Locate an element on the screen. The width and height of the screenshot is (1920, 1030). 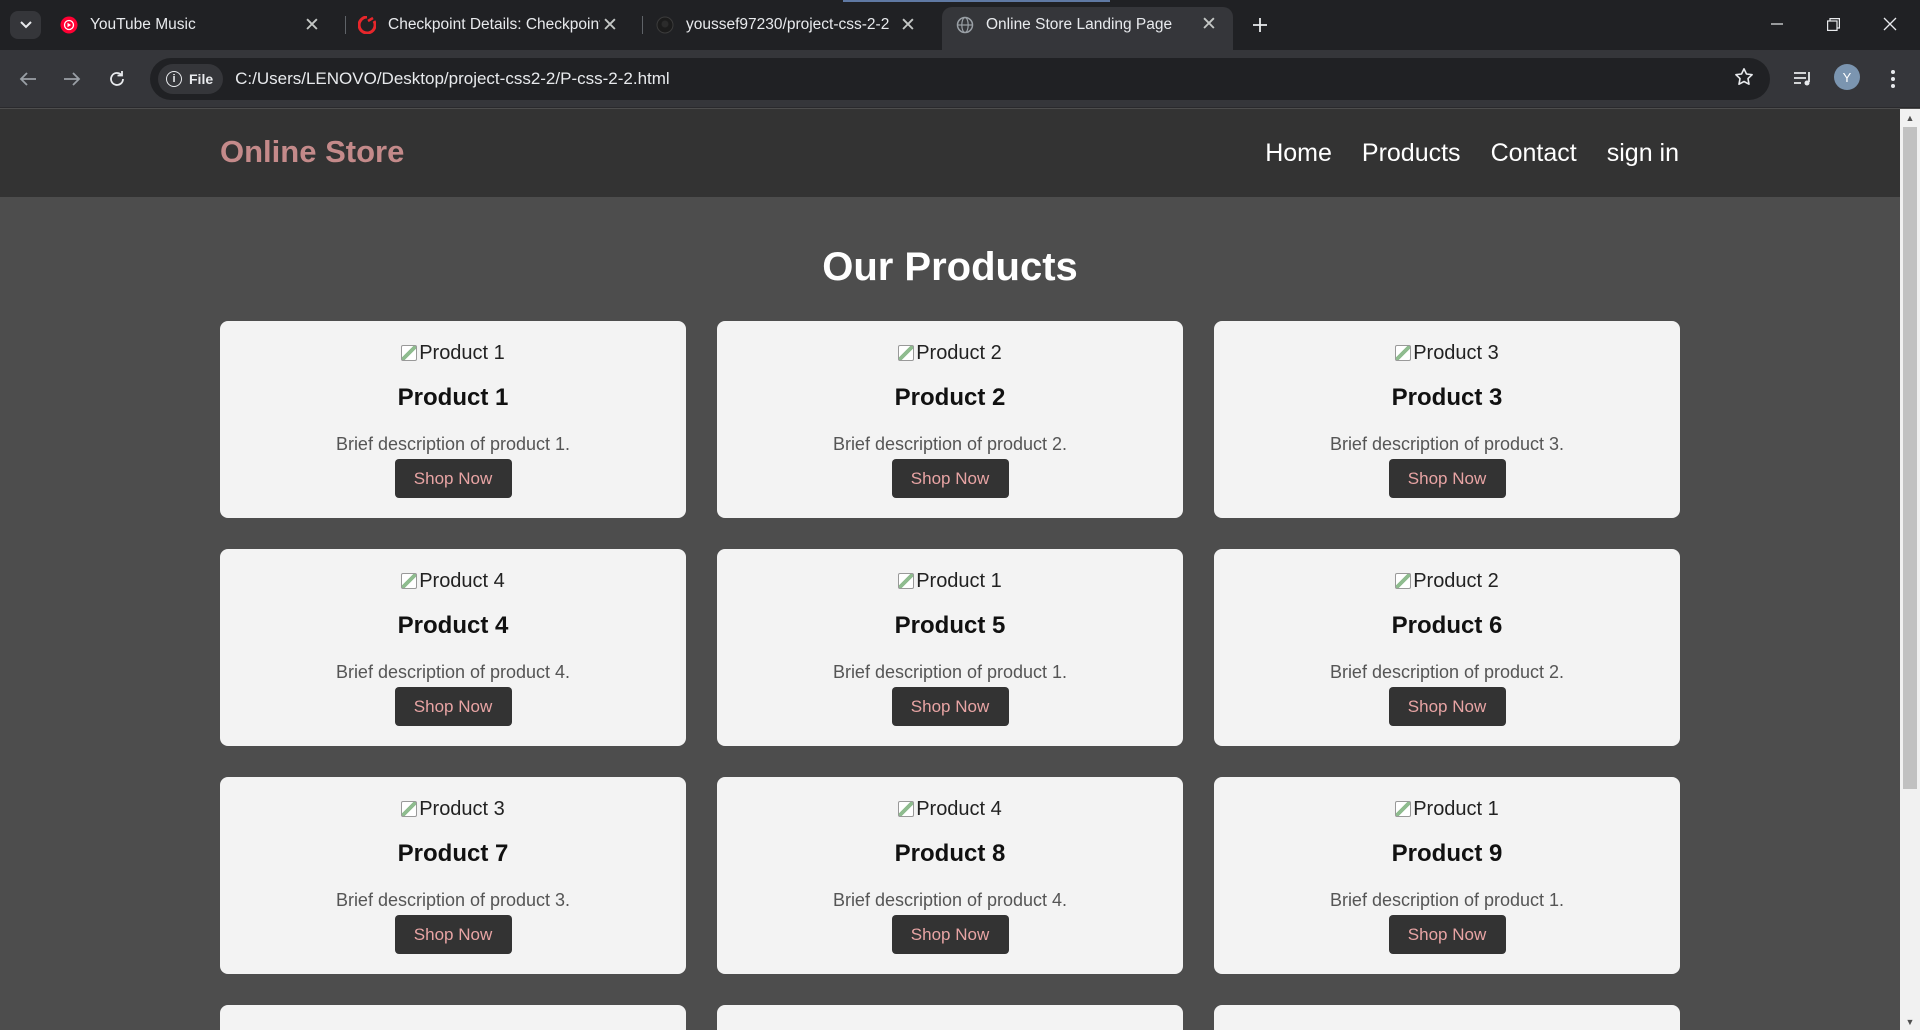
avatar: Y is located at coordinates (1847, 77).